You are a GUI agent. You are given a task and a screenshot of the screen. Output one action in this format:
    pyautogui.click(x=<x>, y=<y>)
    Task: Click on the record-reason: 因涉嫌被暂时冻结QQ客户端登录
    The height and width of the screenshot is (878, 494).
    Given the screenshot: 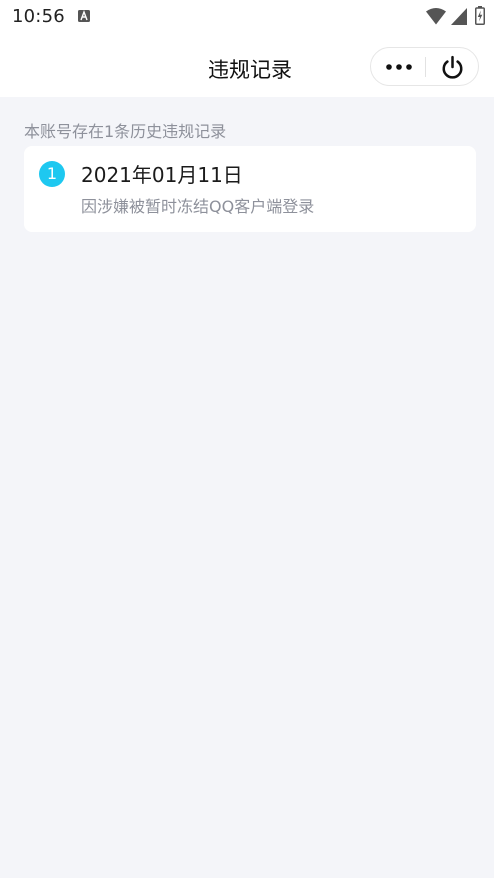 What is the action you would take?
    pyautogui.click(x=198, y=206)
    